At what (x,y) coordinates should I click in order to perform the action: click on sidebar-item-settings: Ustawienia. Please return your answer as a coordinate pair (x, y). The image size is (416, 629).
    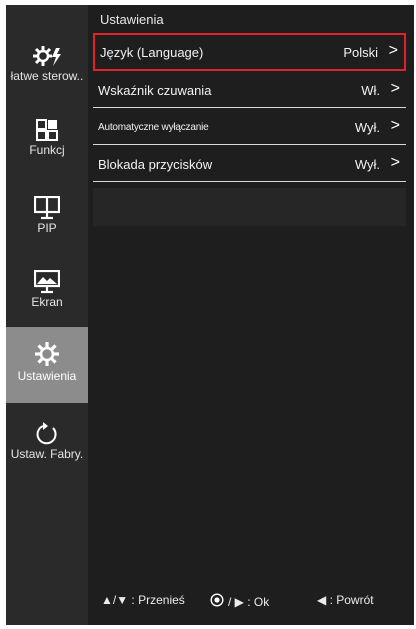
    Looking at the image, I should click on (47, 365).